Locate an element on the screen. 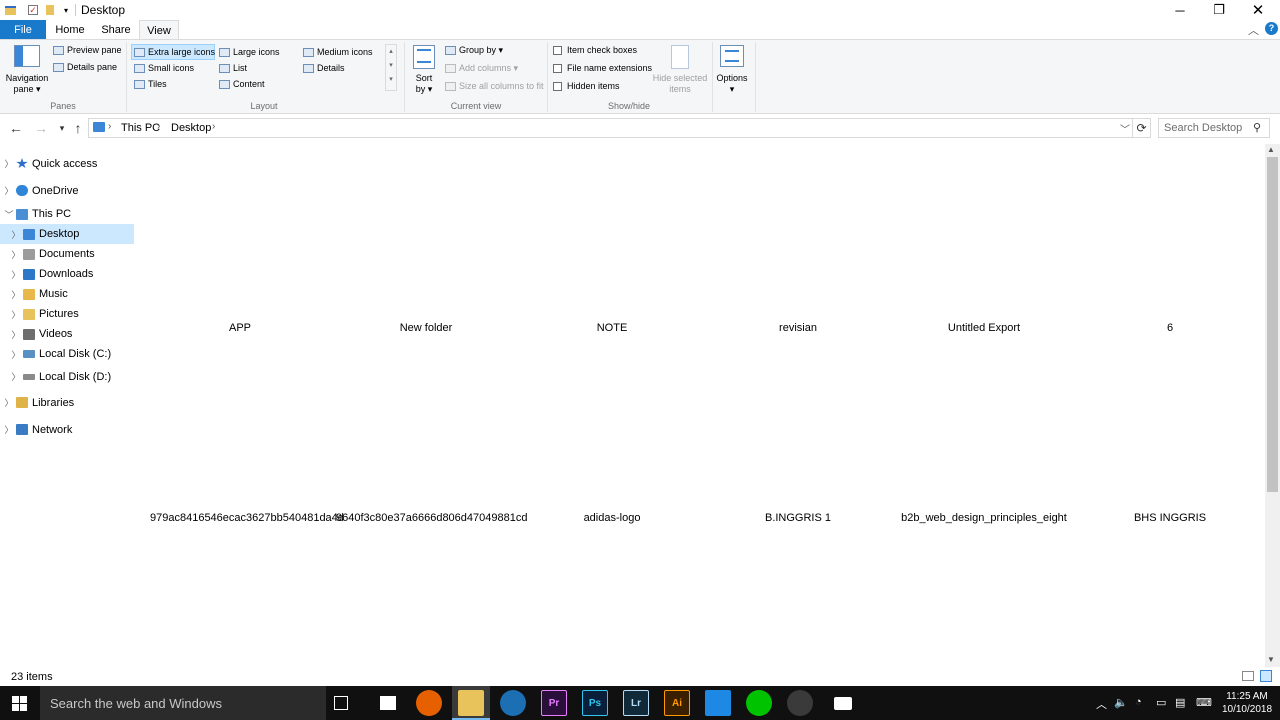 This screenshot has width=1280, height=720. small-icons-option: Small icons is located at coordinates (164, 68).